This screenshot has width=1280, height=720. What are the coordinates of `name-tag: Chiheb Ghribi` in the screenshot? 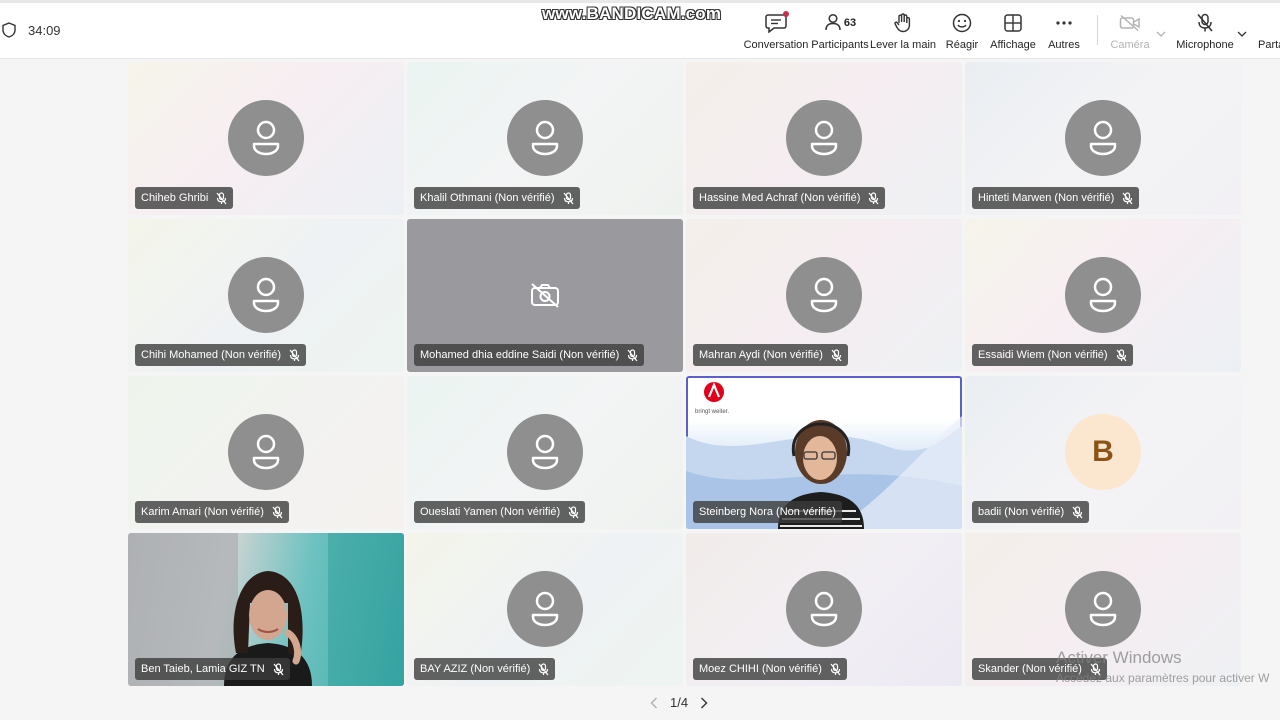 It's located at (184, 198).